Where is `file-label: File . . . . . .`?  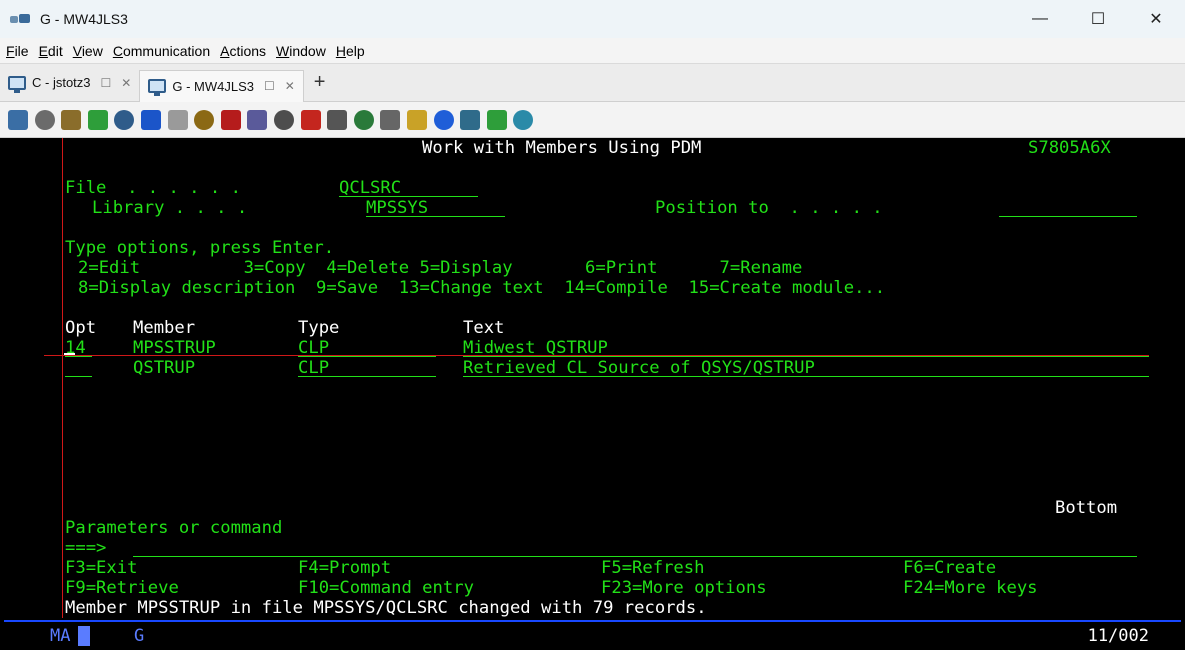 file-label: File . . . . . . is located at coordinates (153, 188).